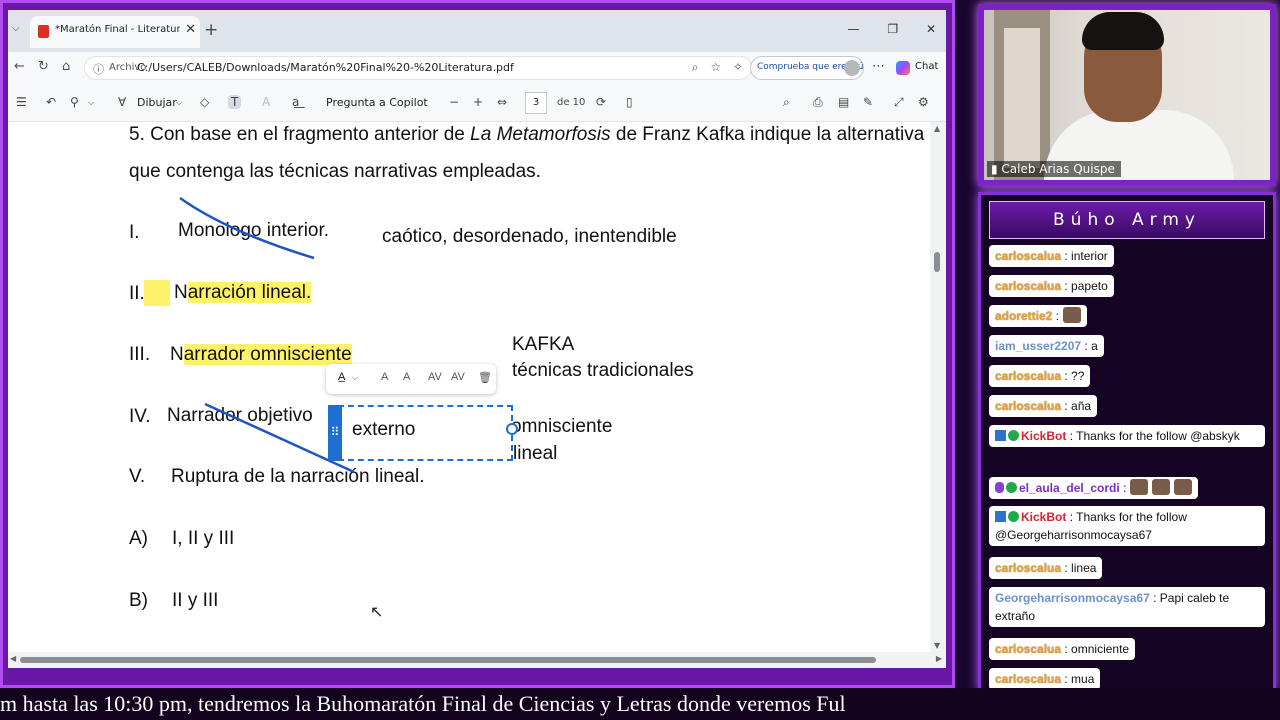  Describe the element at coordinates (695, 67) in the screenshot. I see `zoom-icon: ⌕` at that location.